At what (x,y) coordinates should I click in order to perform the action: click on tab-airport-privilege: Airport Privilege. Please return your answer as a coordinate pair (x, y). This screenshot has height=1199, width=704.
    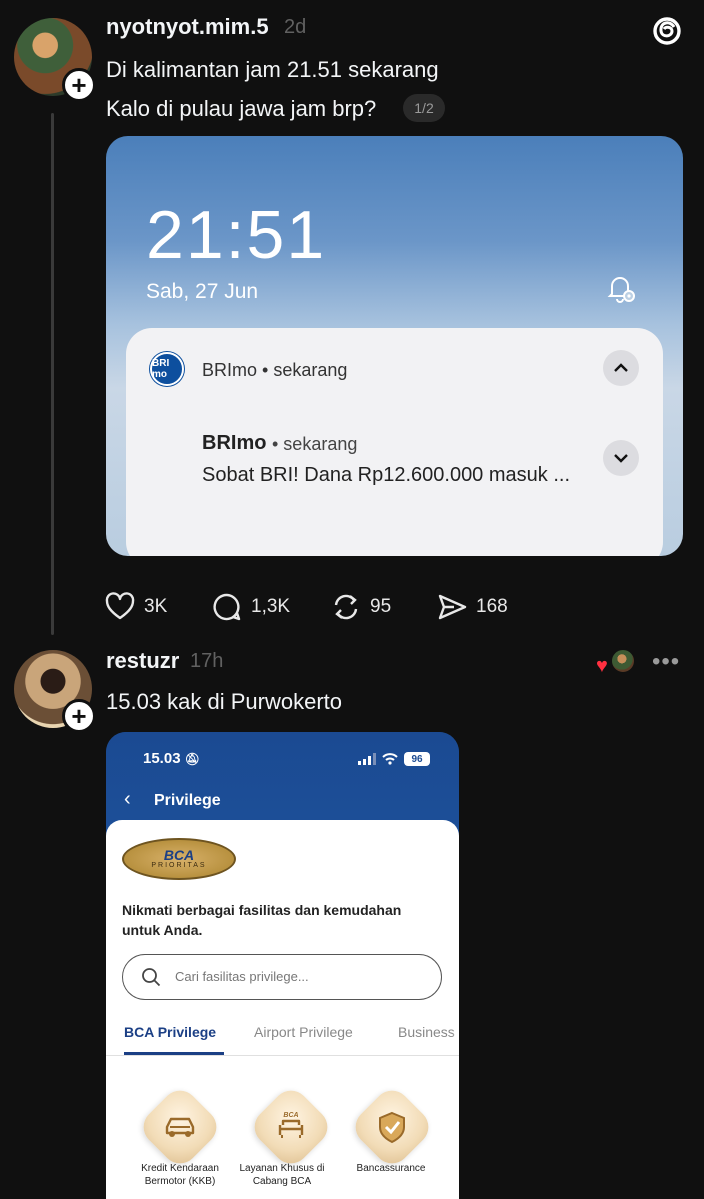
    Looking at the image, I should click on (303, 1032).